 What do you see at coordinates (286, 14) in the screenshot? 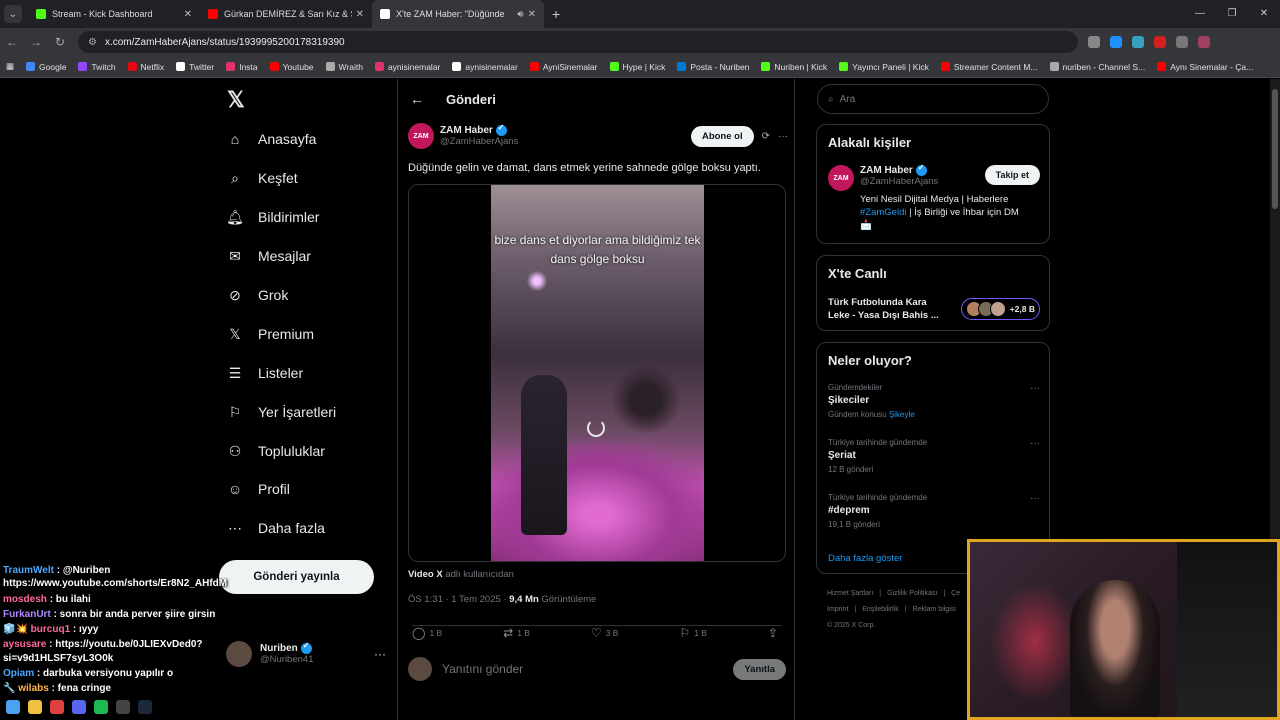
I see `tab-youtube: Gürkan DEMİREZ & Sarı Kız & Şeyh ✕` at bounding box center [286, 14].